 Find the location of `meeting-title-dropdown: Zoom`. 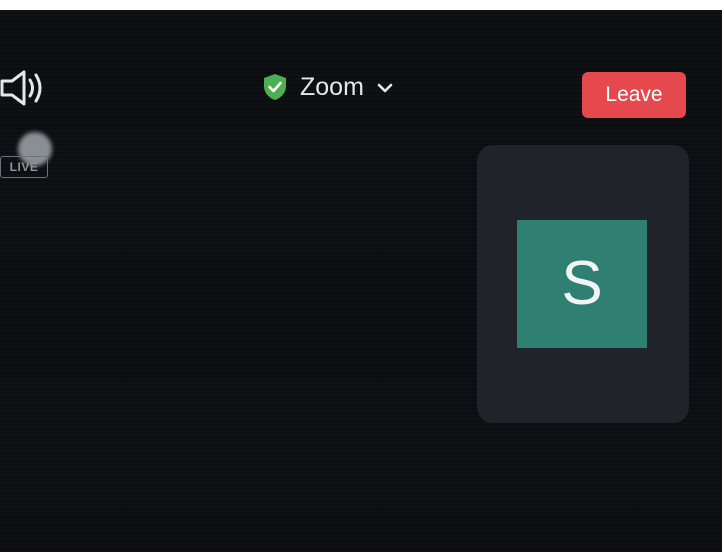

meeting-title-dropdown: Zoom is located at coordinates (327, 87).